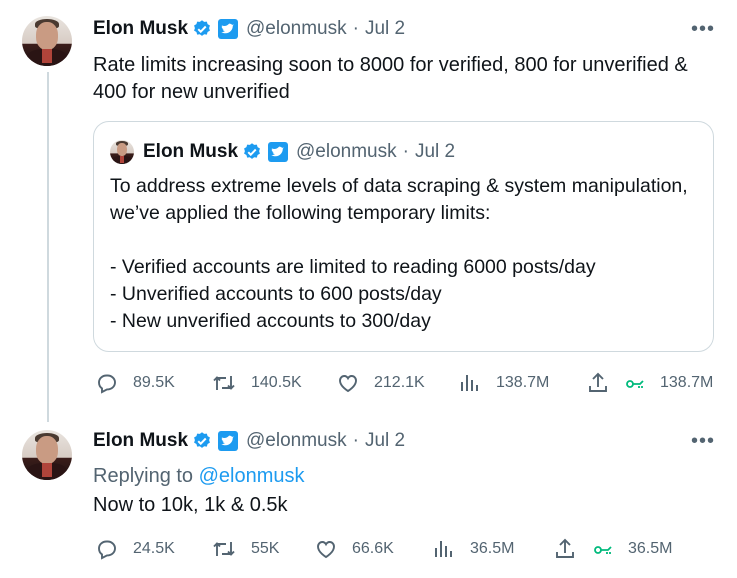 The image size is (737, 578). Describe the element at coordinates (190, 505) in the screenshot. I see `tweet-text: Now to 10k, 1k & 0.5k` at that location.